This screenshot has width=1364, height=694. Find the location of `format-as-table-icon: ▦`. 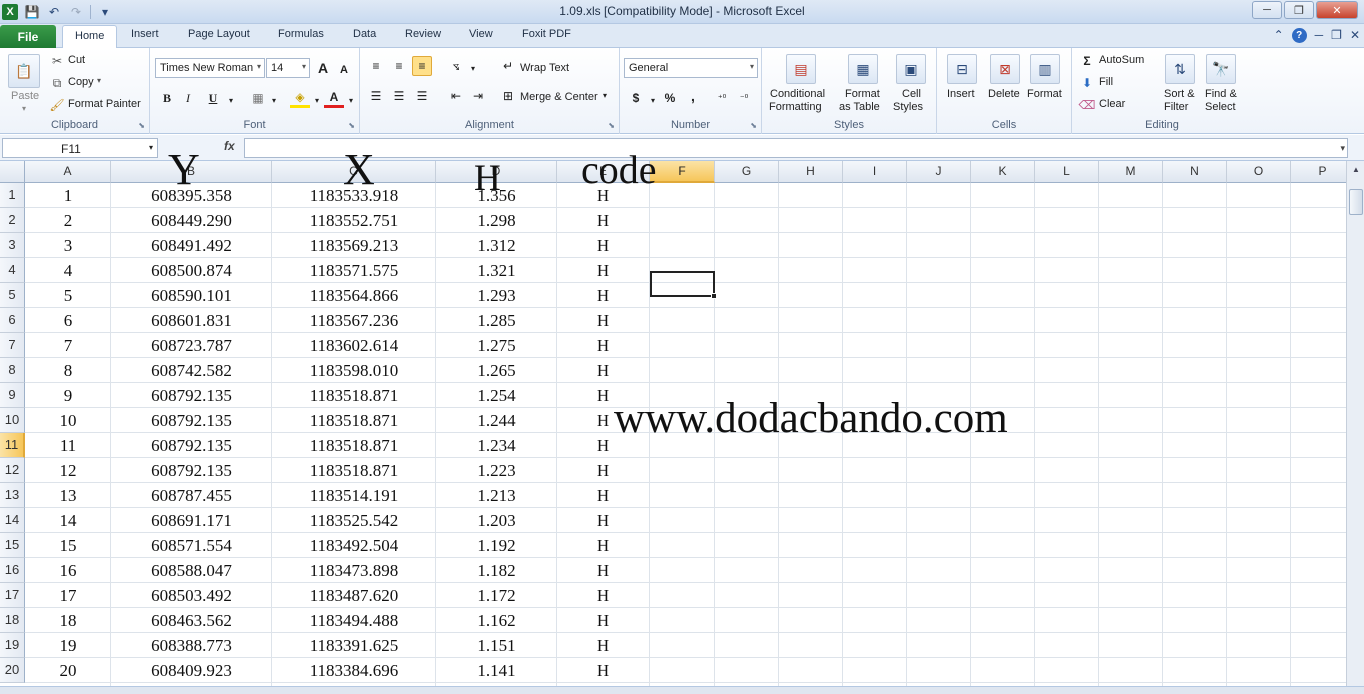

format-as-table-icon: ▦ is located at coordinates (863, 69).